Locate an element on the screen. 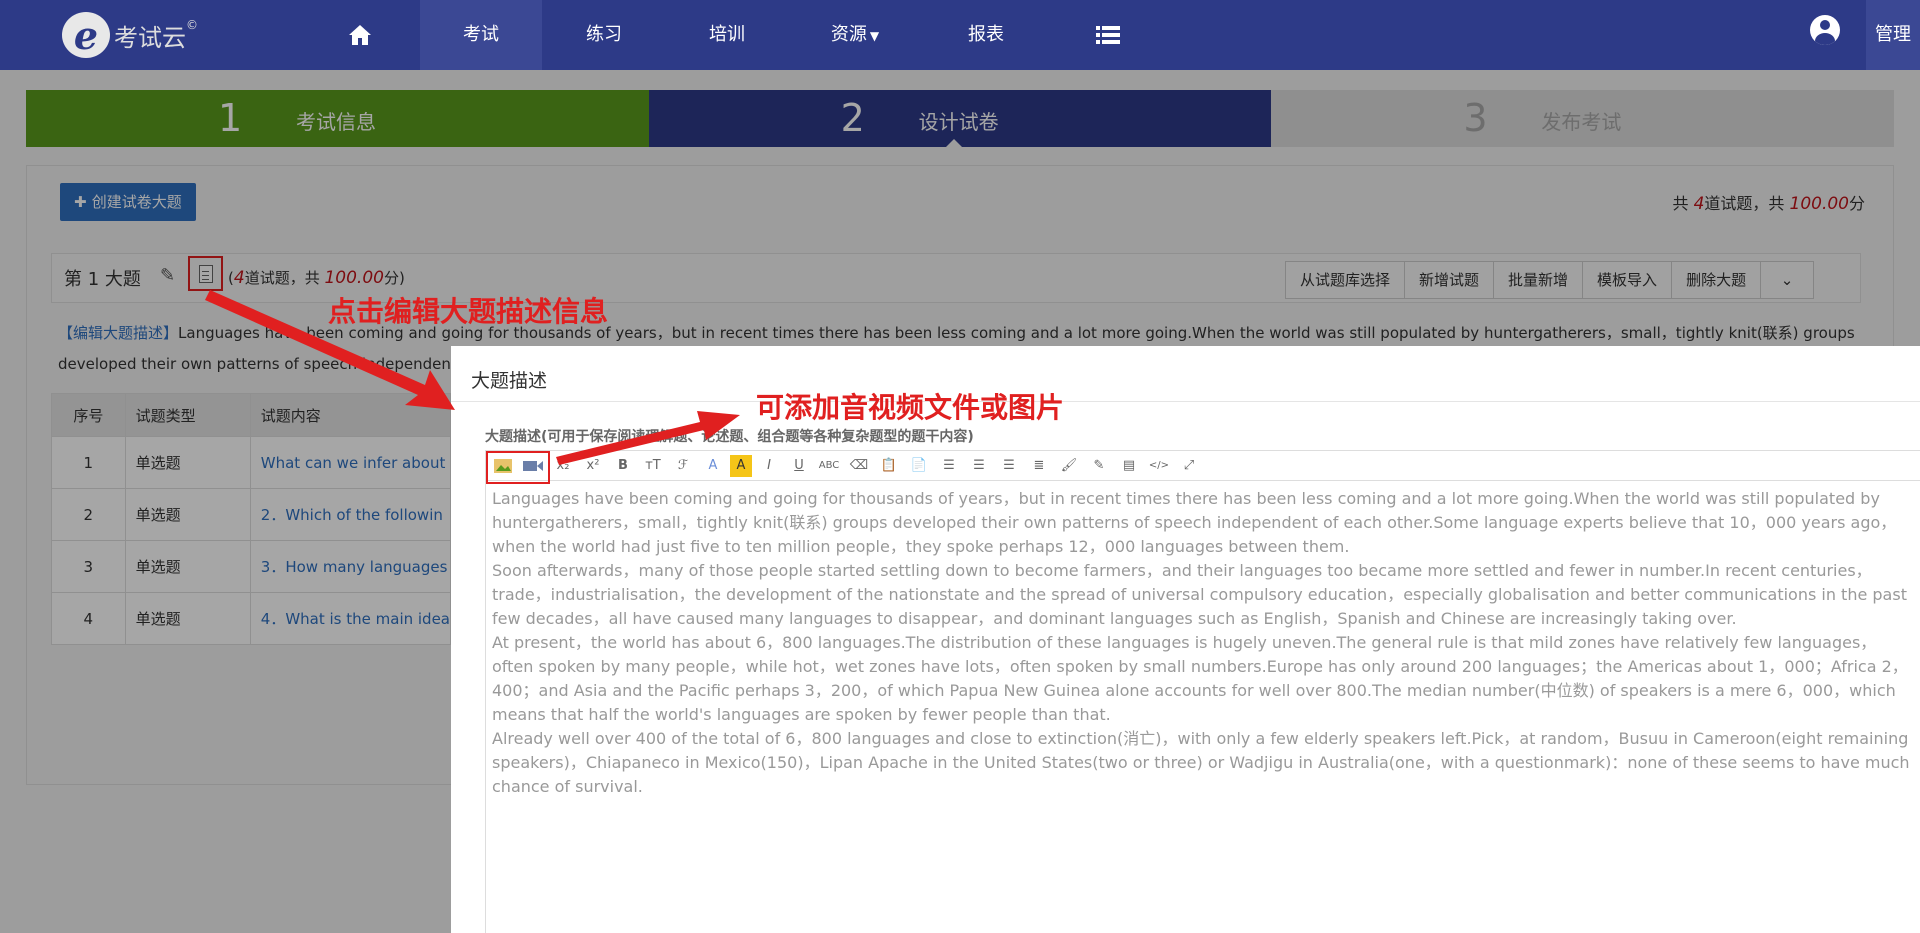 This screenshot has width=1920, height=933. annotation-arrows is located at coordinates (472, 377).